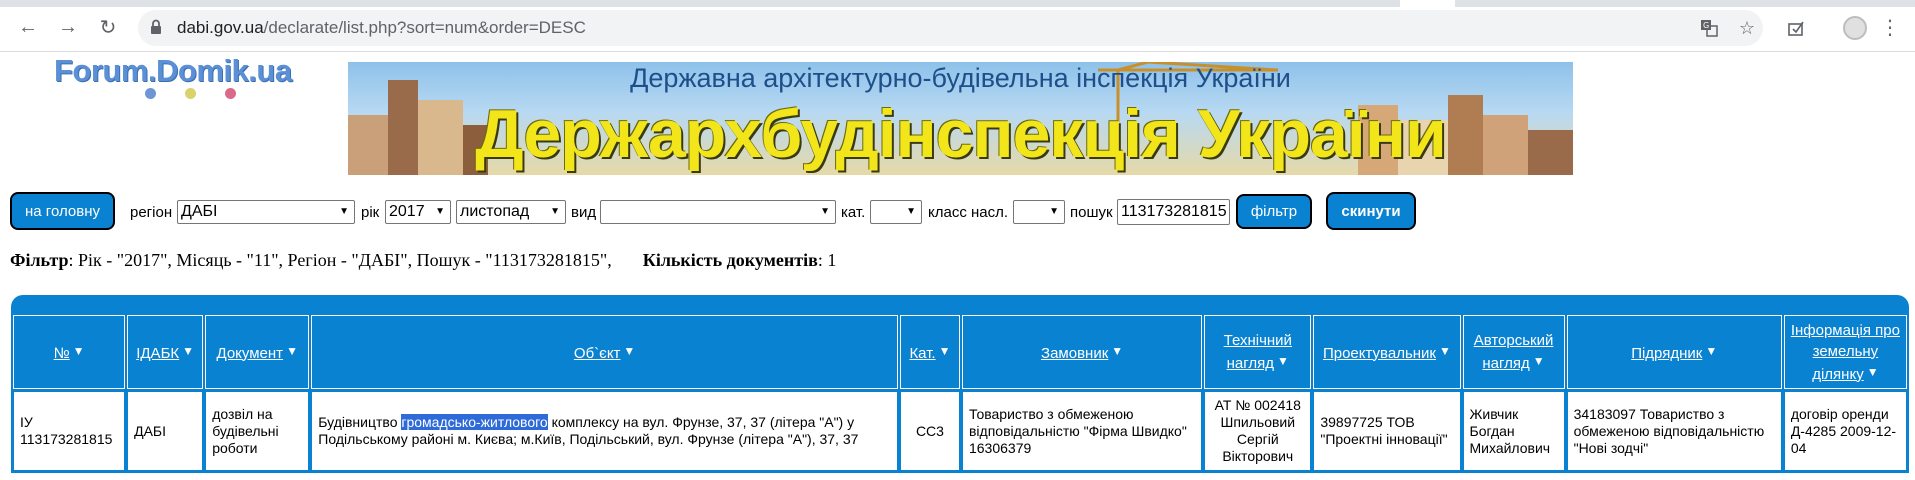 This screenshot has width=1915, height=480. What do you see at coordinates (1796, 28) in the screenshot?
I see `extension-icon` at bounding box center [1796, 28].